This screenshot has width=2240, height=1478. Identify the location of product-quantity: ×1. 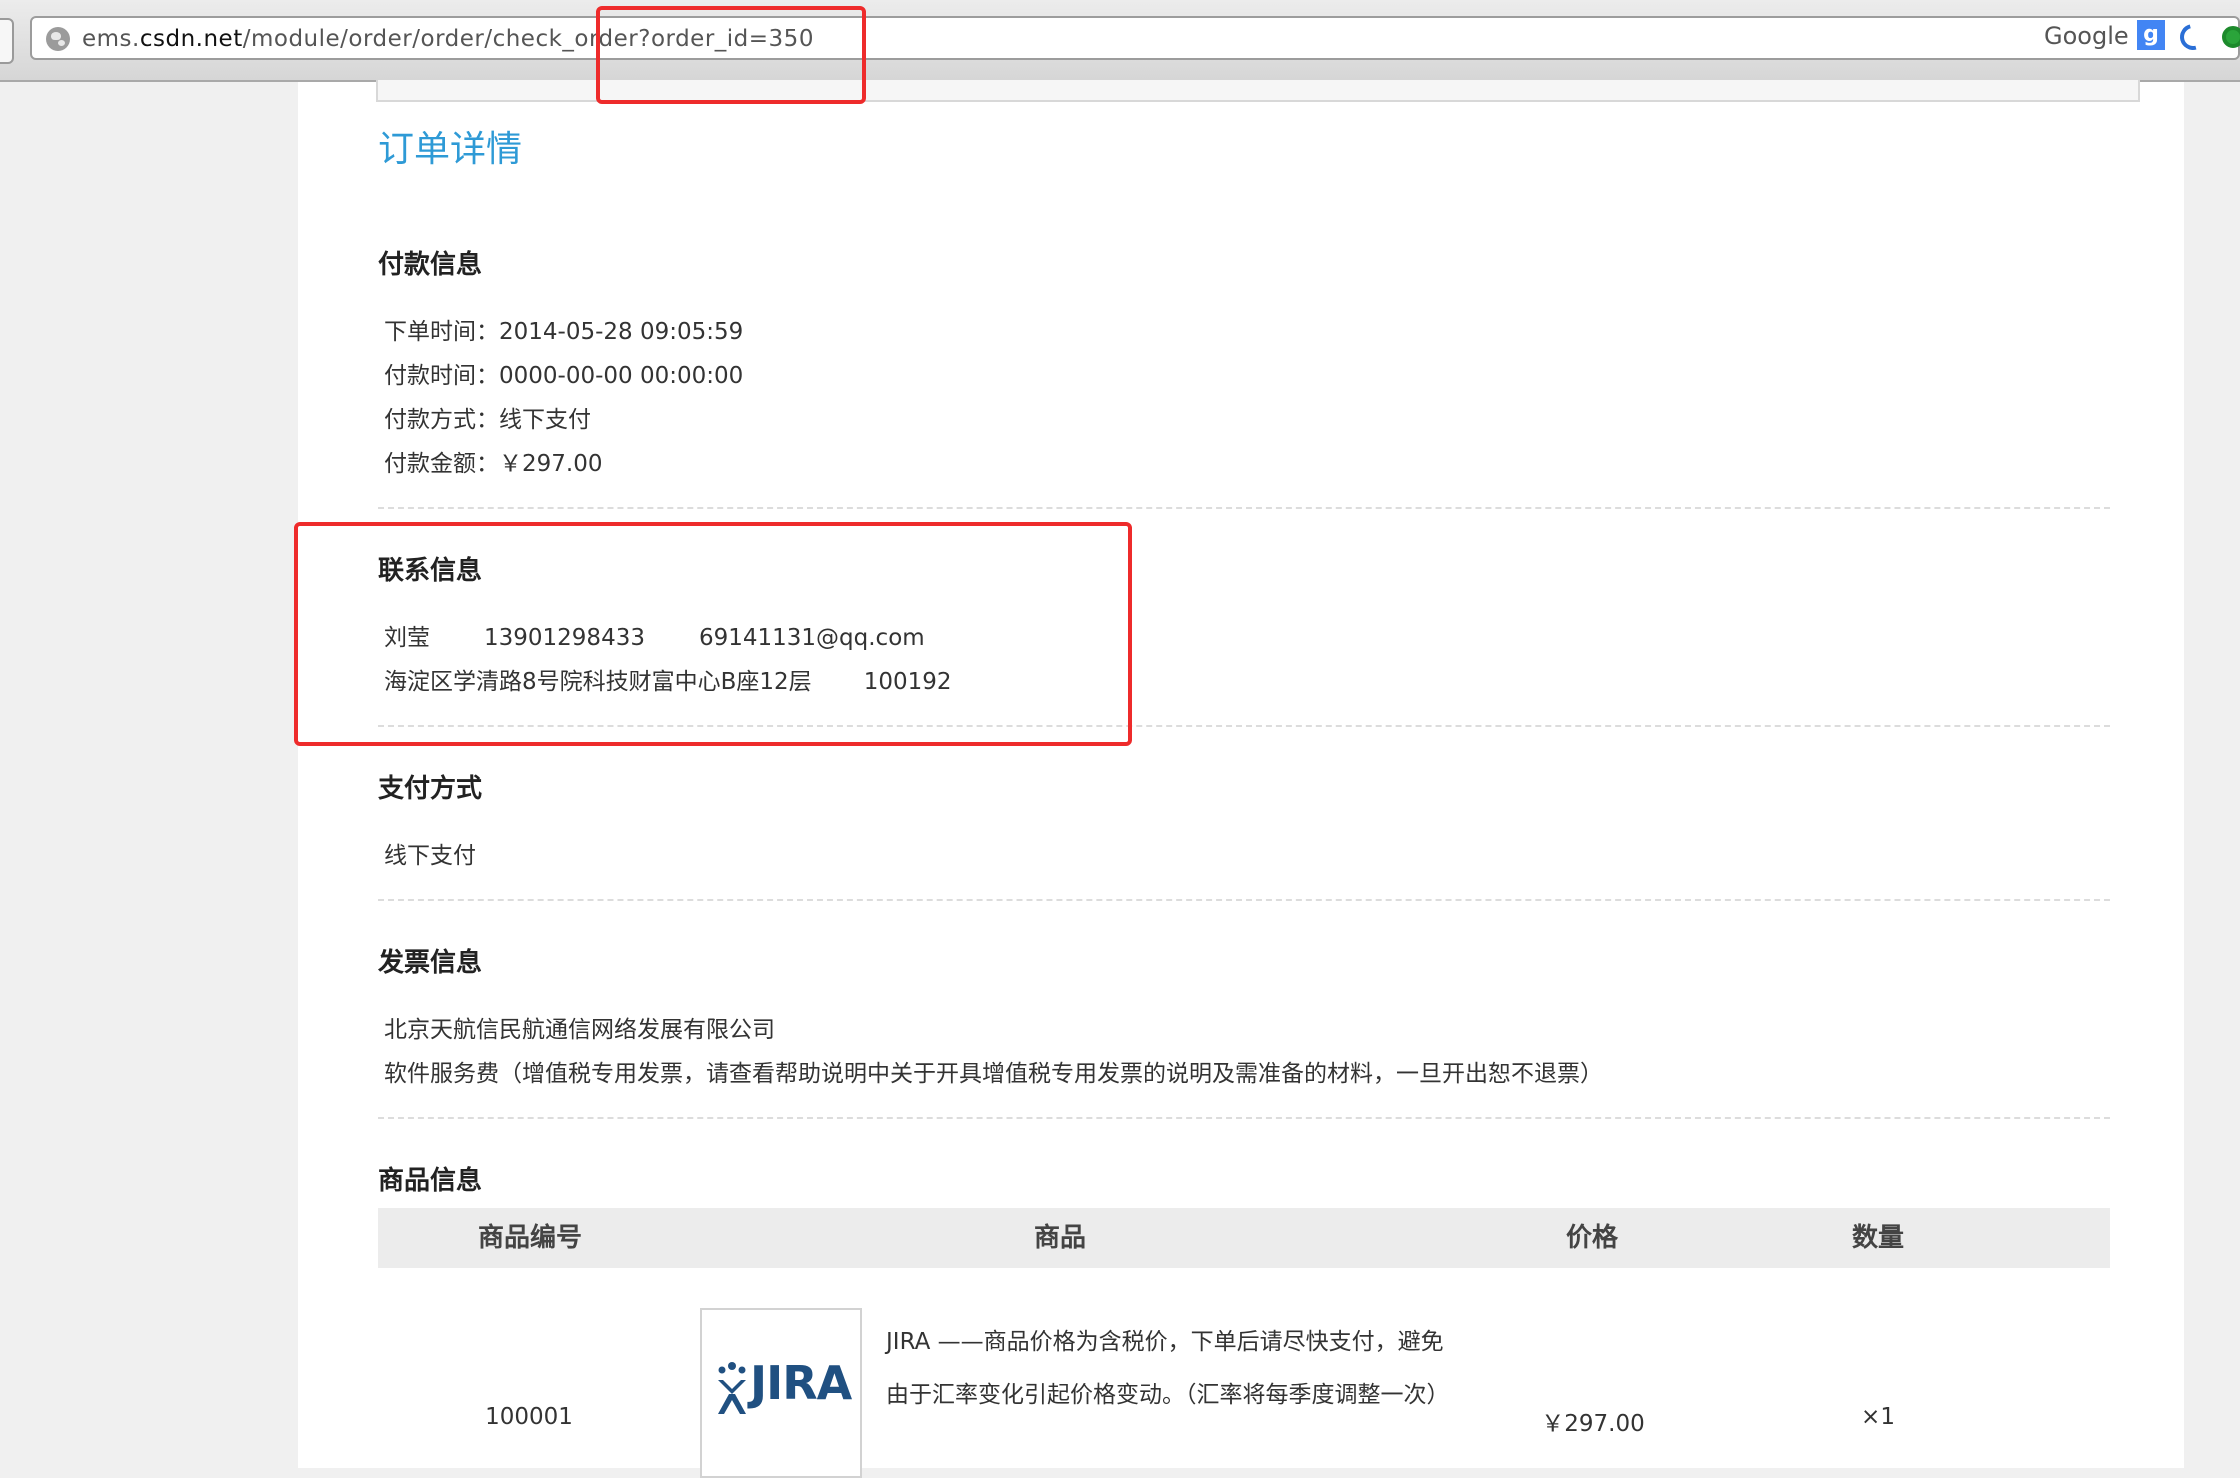
(1878, 1417).